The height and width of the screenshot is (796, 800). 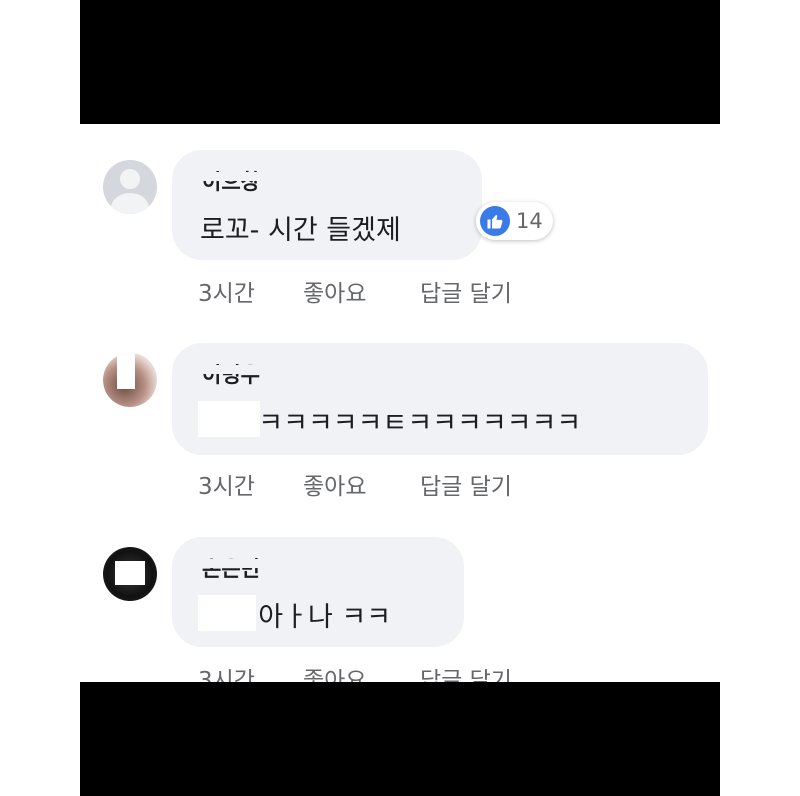 What do you see at coordinates (325, 617) in the screenshot?
I see `comment-text-body: 아ㅏ나 ㅋㅋ` at bounding box center [325, 617].